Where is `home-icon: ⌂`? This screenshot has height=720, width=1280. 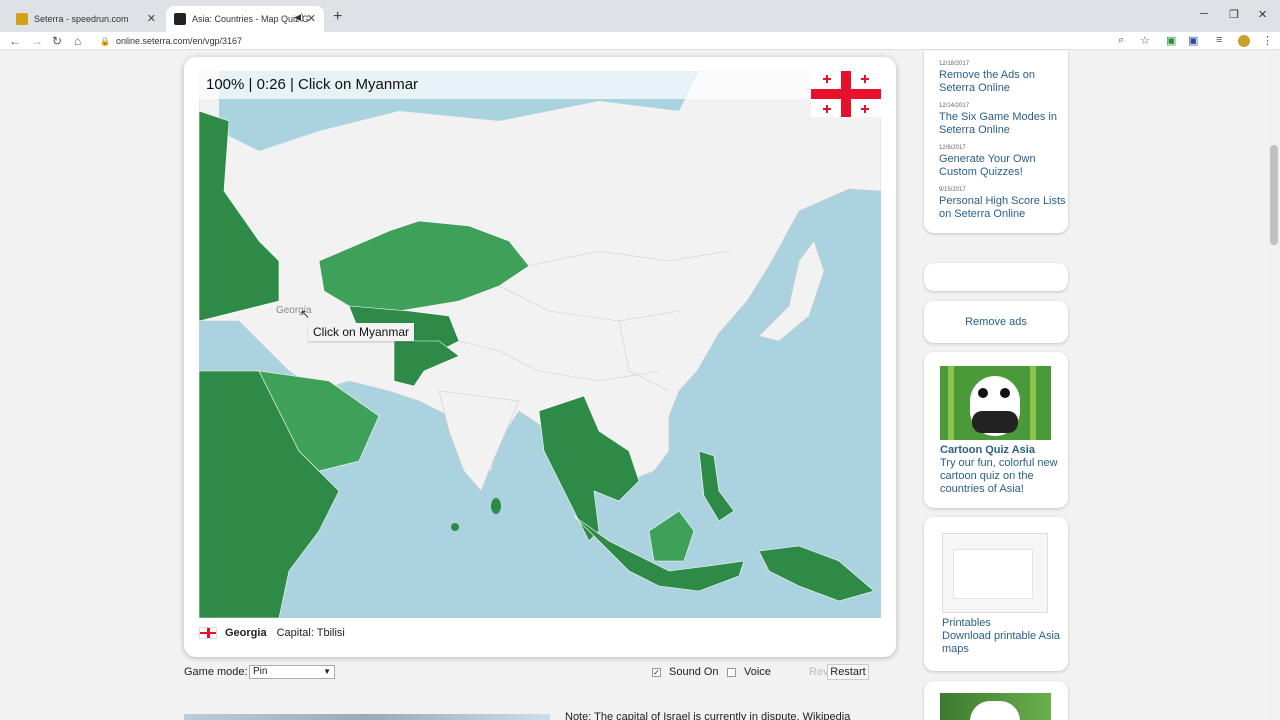 home-icon: ⌂ is located at coordinates (77, 41).